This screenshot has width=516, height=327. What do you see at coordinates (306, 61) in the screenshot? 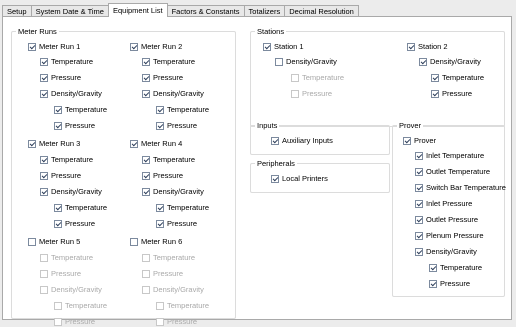
I see `station-1-density-checkbox: Density/Gravity` at bounding box center [306, 61].